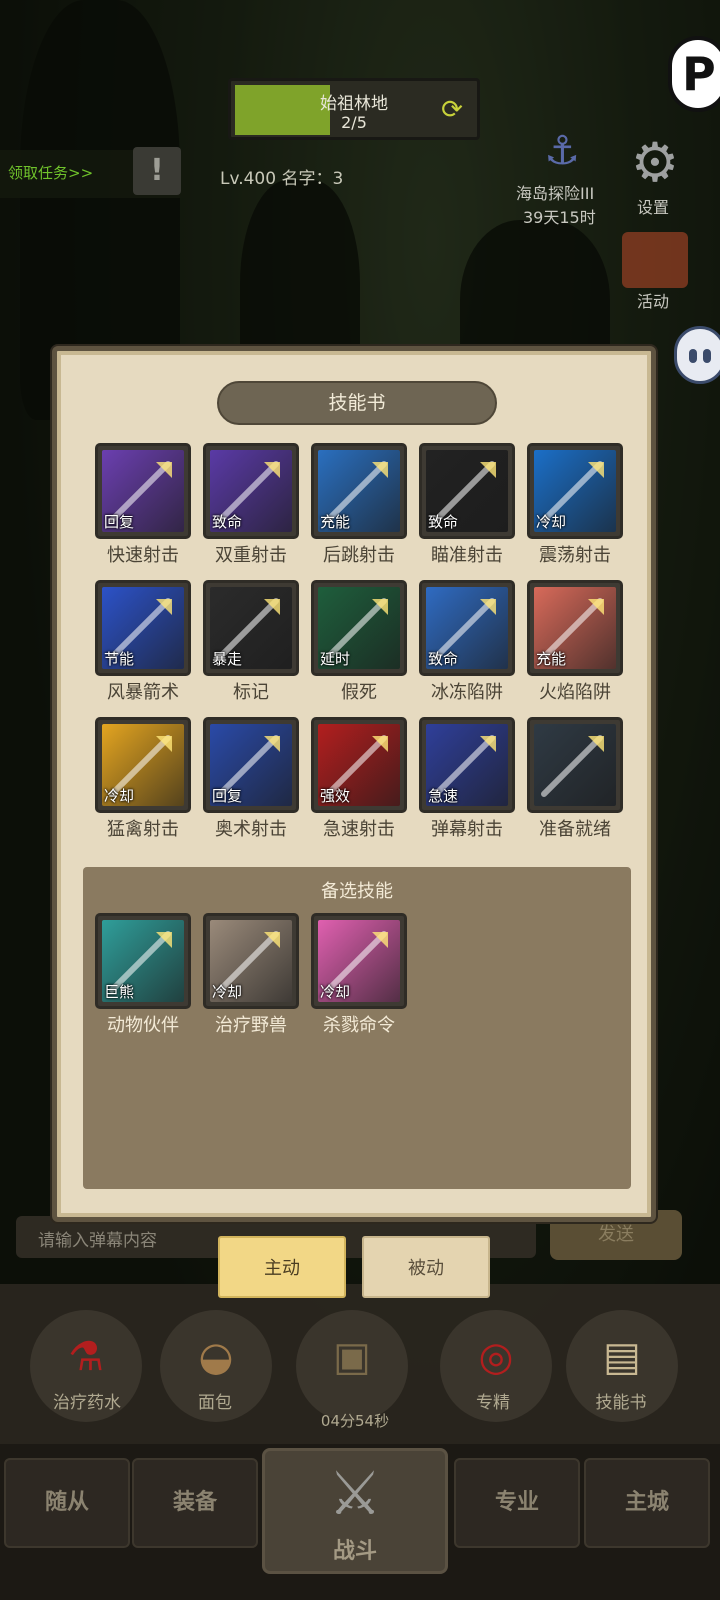 This screenshot has width=720, height=1600. Describe the element at coordinates (352, 1366) in the screenshot. I see `chest-slot: ▣` at that location.